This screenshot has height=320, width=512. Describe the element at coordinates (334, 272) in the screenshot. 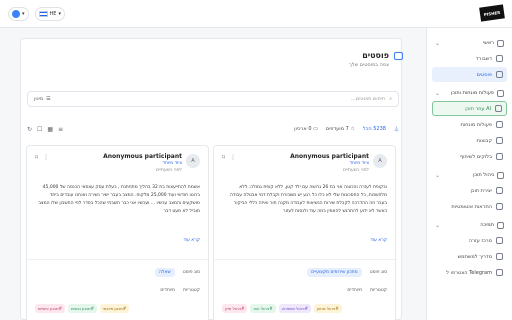

I see `type-badge: מתכון שירותים מקצועיים` at that location.